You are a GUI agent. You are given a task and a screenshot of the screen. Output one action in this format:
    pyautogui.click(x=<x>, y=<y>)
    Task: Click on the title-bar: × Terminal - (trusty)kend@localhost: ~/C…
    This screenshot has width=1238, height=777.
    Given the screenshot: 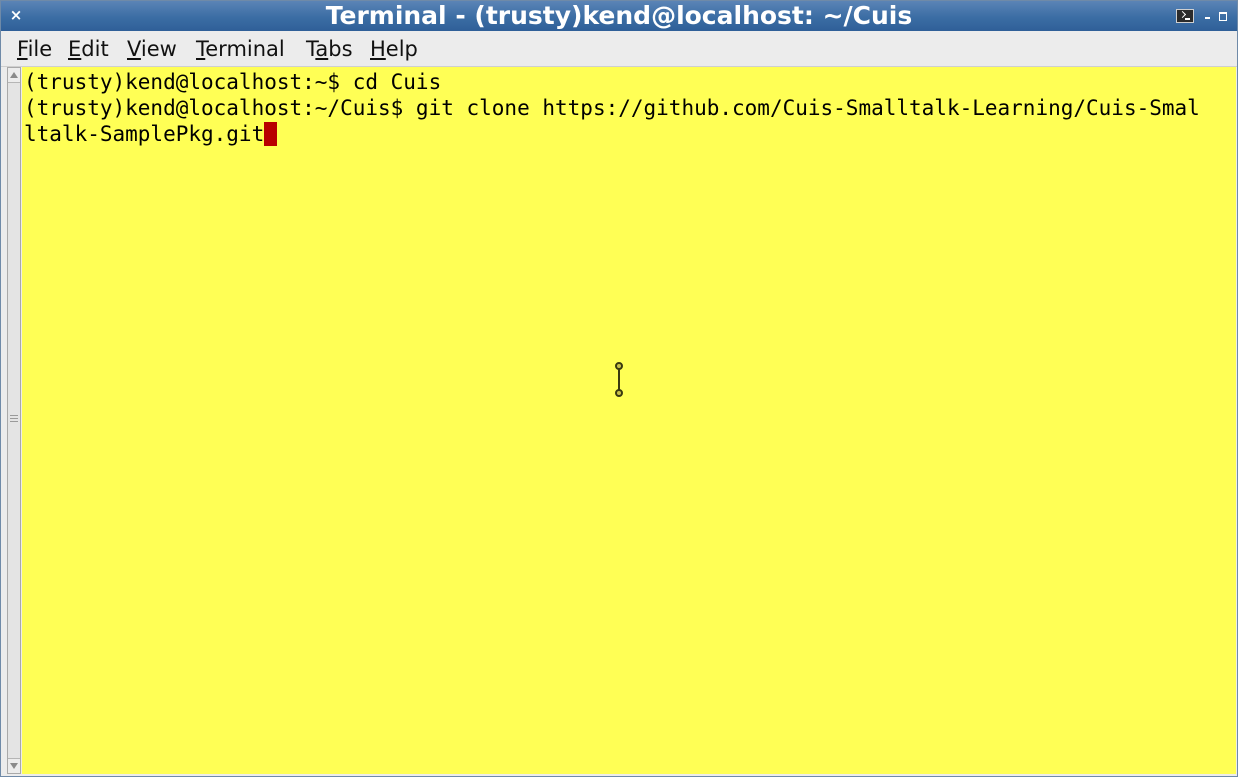 What is the action you would take?
    pyautogui.click(x=619, y=16)
    